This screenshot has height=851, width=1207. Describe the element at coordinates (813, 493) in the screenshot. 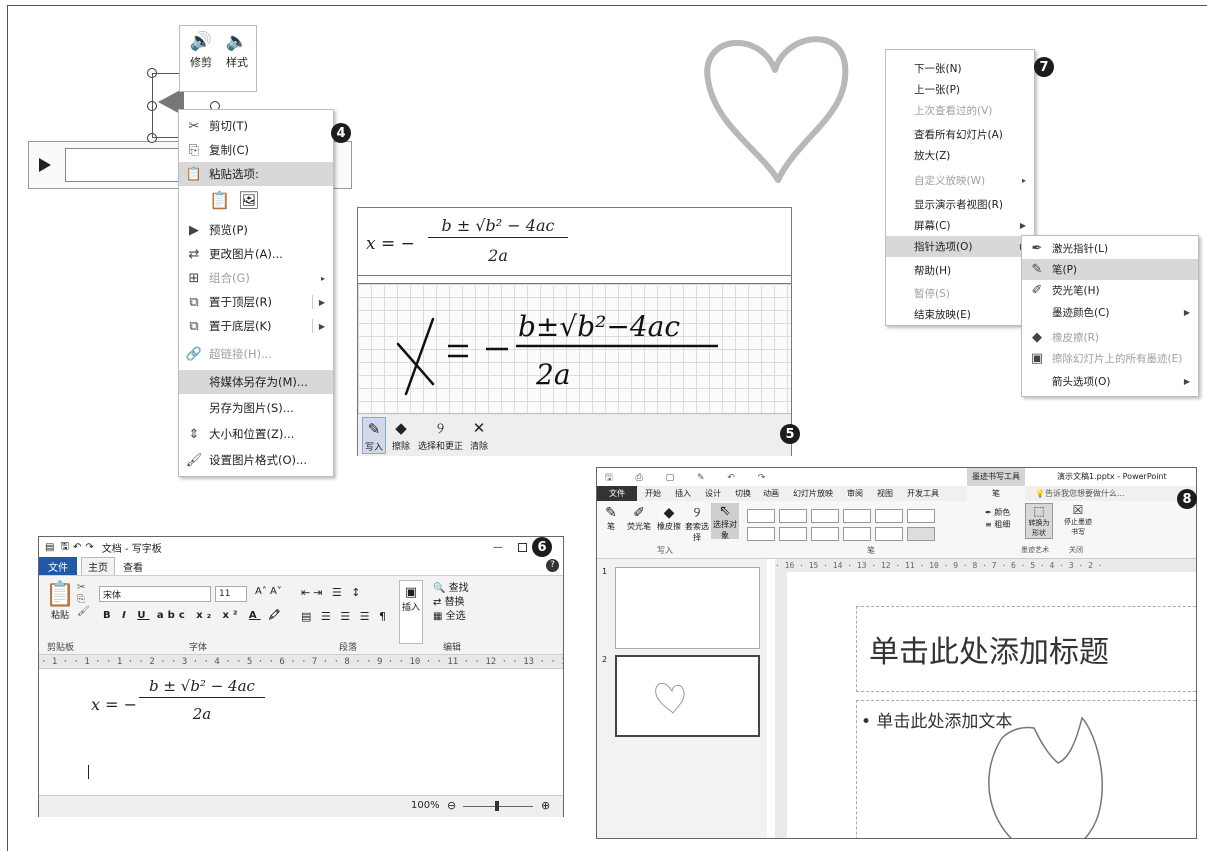

I see `tab-slideshow: 幻灯片放映` at that location.